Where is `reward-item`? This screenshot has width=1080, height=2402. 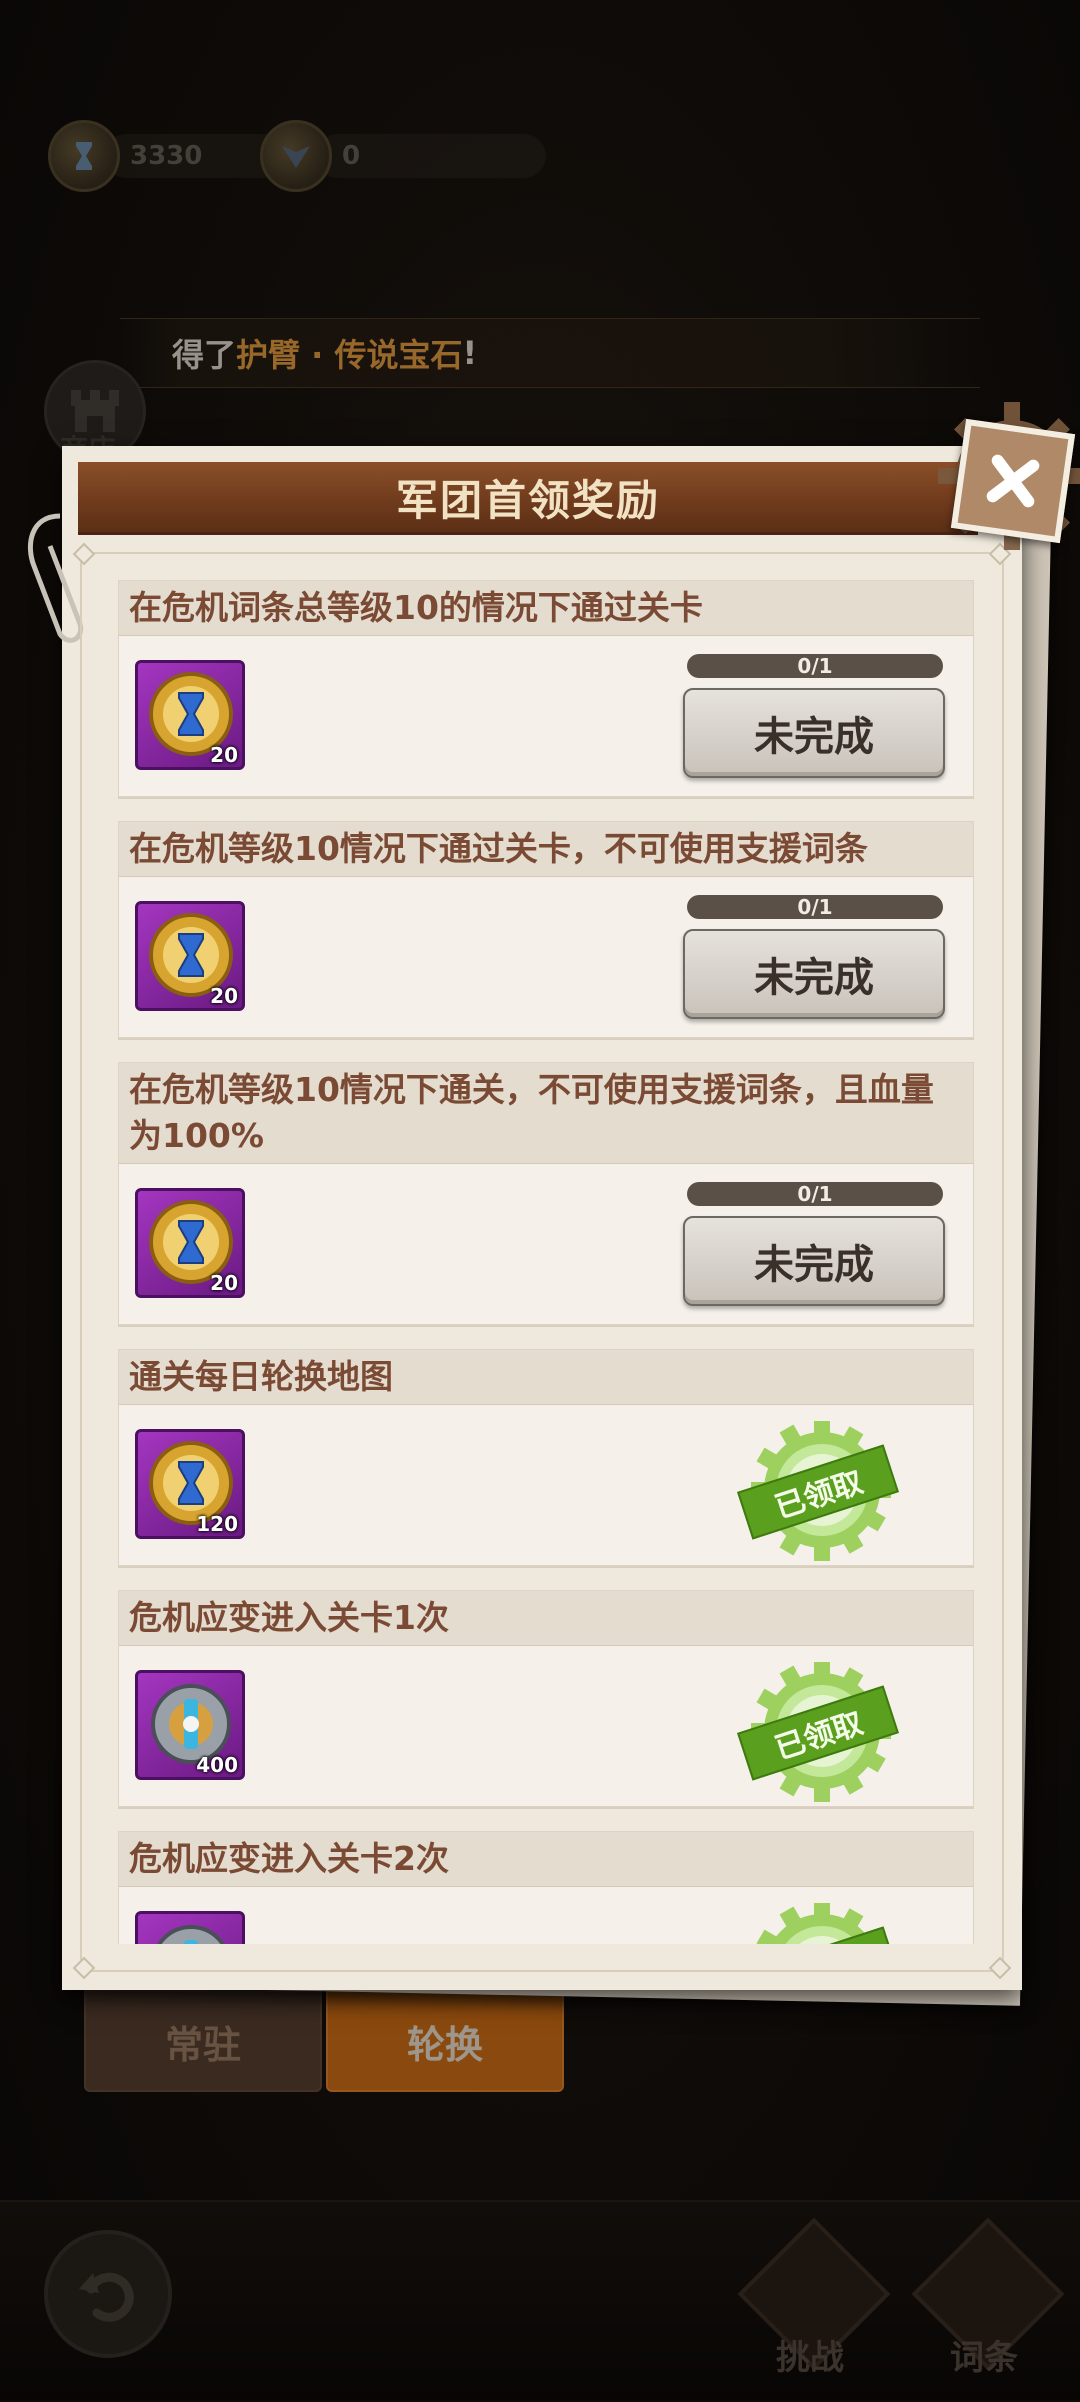 reward-item is located at coordinates (190, 1927).